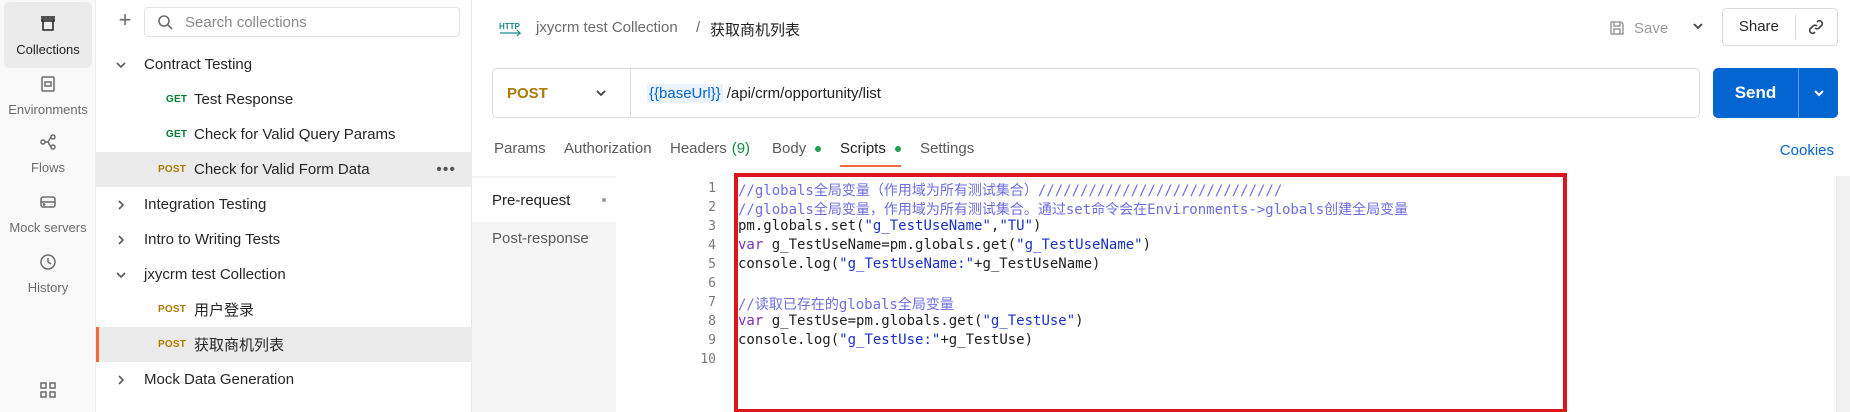 This screenshot has width=1850, height=412. What do you see at coordinates (1756, 93) in the screenshot?
I see `send-button: Send` at bounding box center [1756, 93].